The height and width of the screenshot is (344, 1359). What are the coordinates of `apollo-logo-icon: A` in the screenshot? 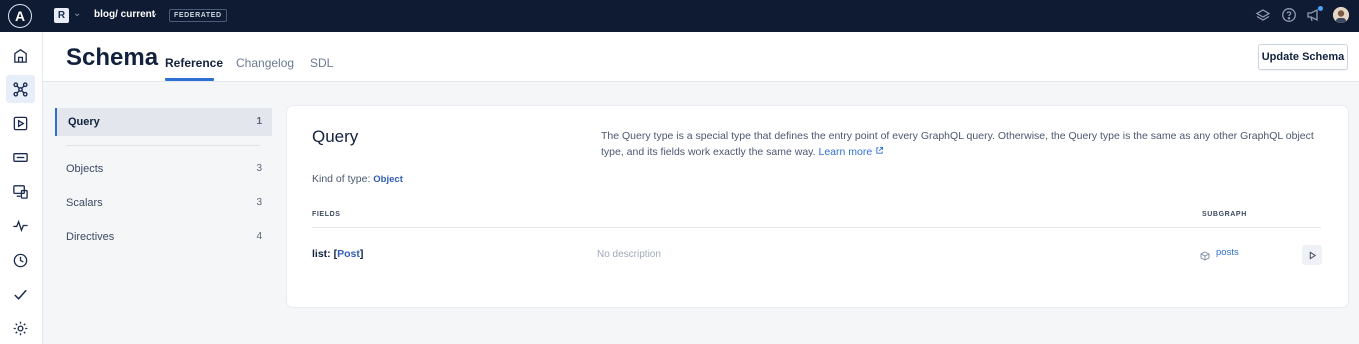 It's located at (20, 16).